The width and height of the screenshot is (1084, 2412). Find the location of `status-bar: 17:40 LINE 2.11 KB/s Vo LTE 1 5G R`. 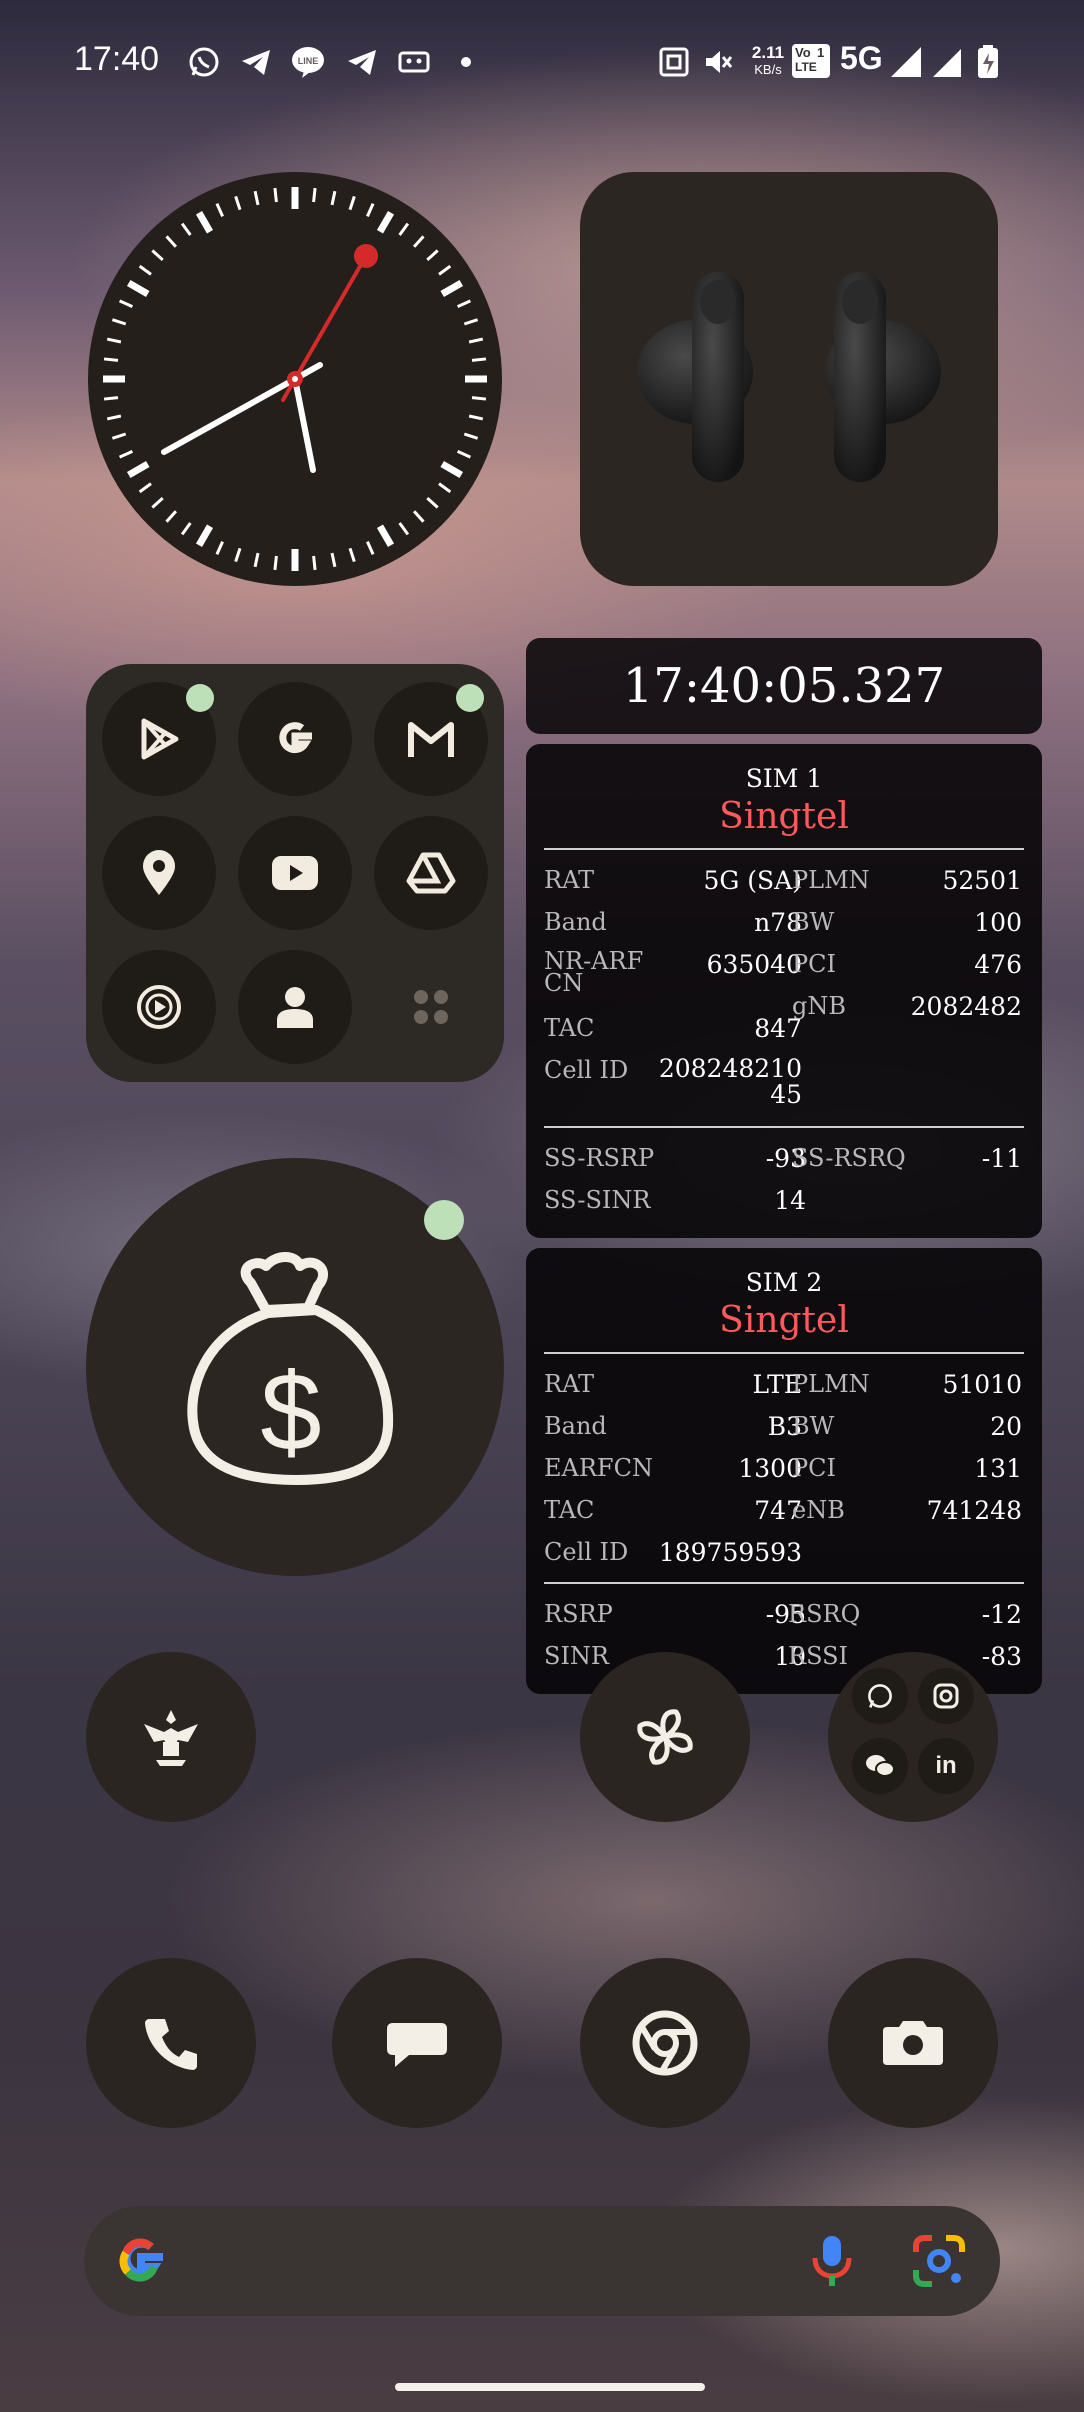

status-bar: 17:40 LINE 2.11 KB/s Vo LTE 1 5G R is located at coordinates (542, 60).